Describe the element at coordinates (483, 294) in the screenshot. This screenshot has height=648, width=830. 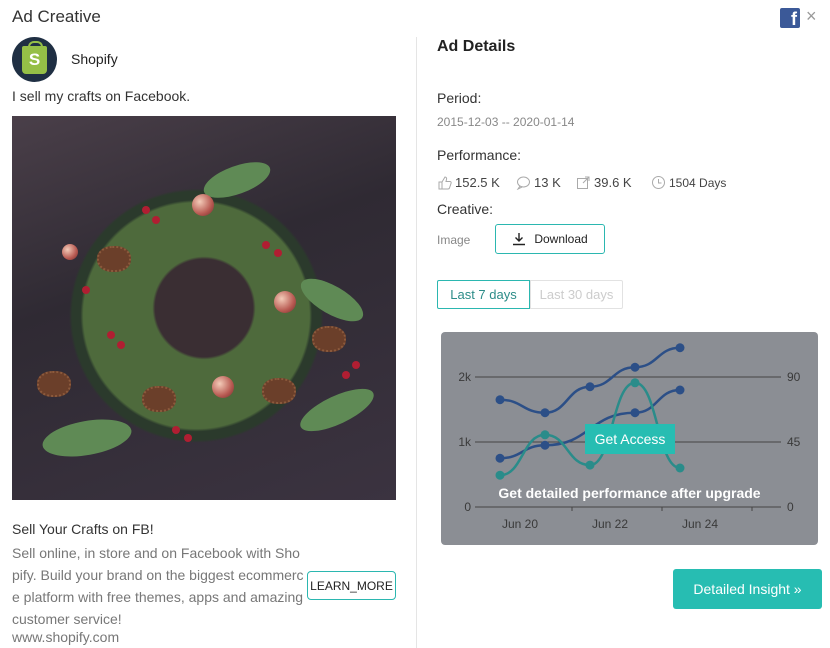
I see `tab-last-7-days: Last 7 days` at that location.